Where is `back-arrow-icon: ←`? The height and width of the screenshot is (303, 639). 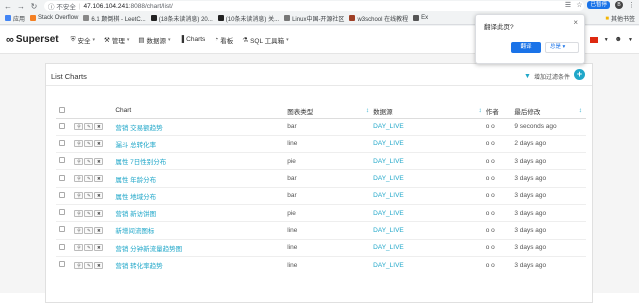
back-arrow-icon: ← is located at coordinates (8, 6).